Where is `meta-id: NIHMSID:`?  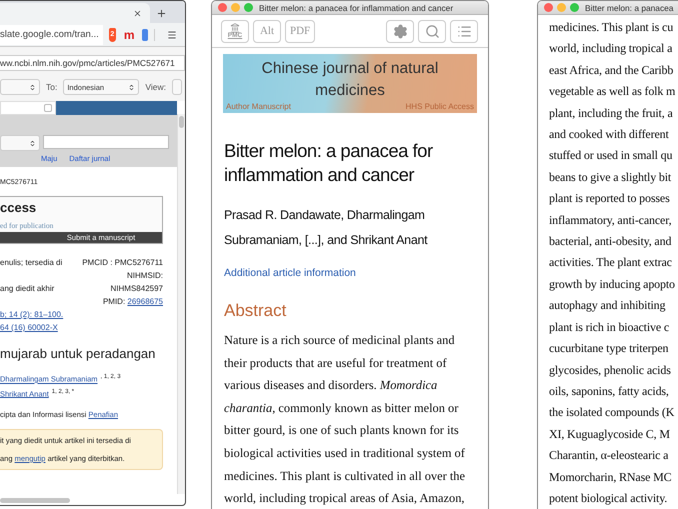 meta-id: NIHMSID: is located at coordinates (145, 276).